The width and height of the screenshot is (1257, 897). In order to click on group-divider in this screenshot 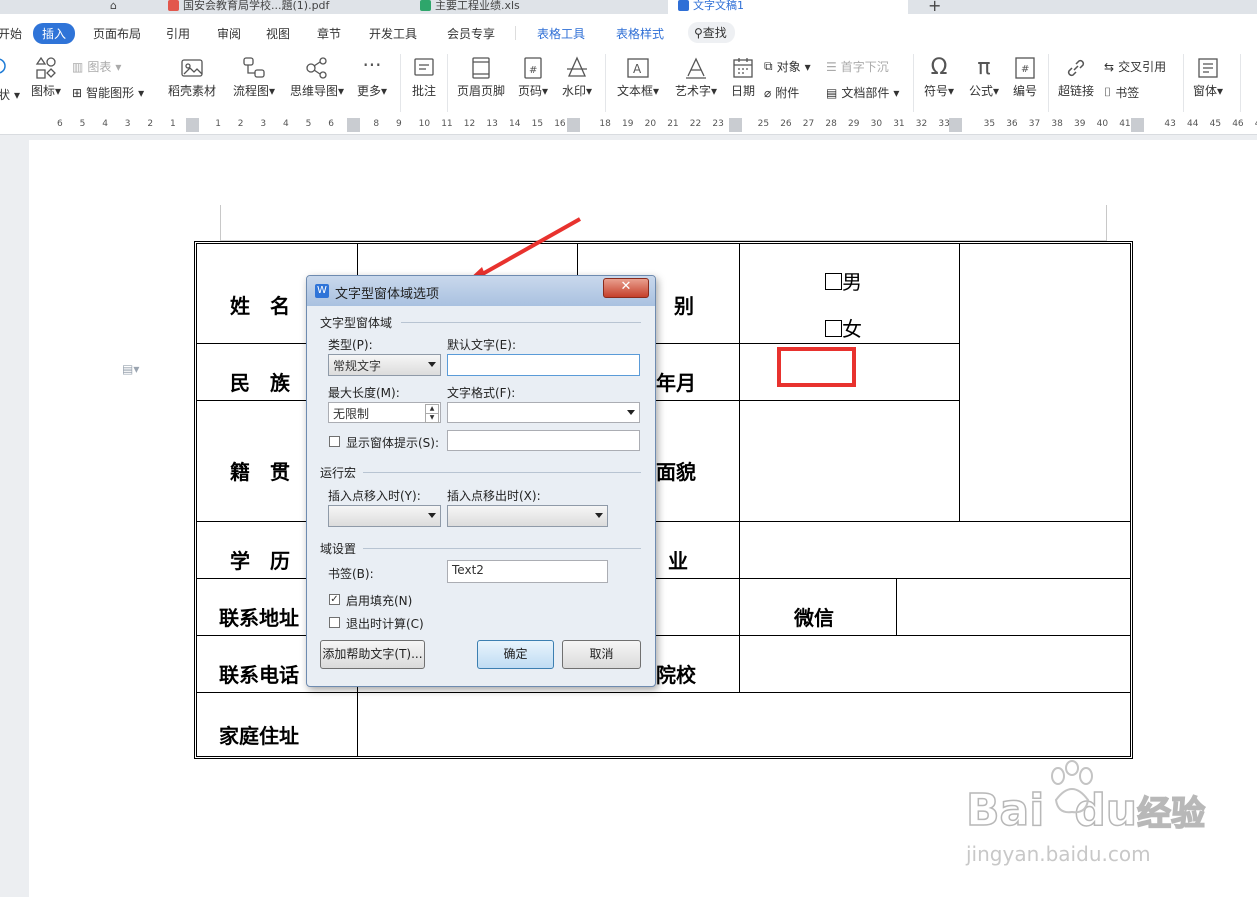, I will do `click(502, 472)`.